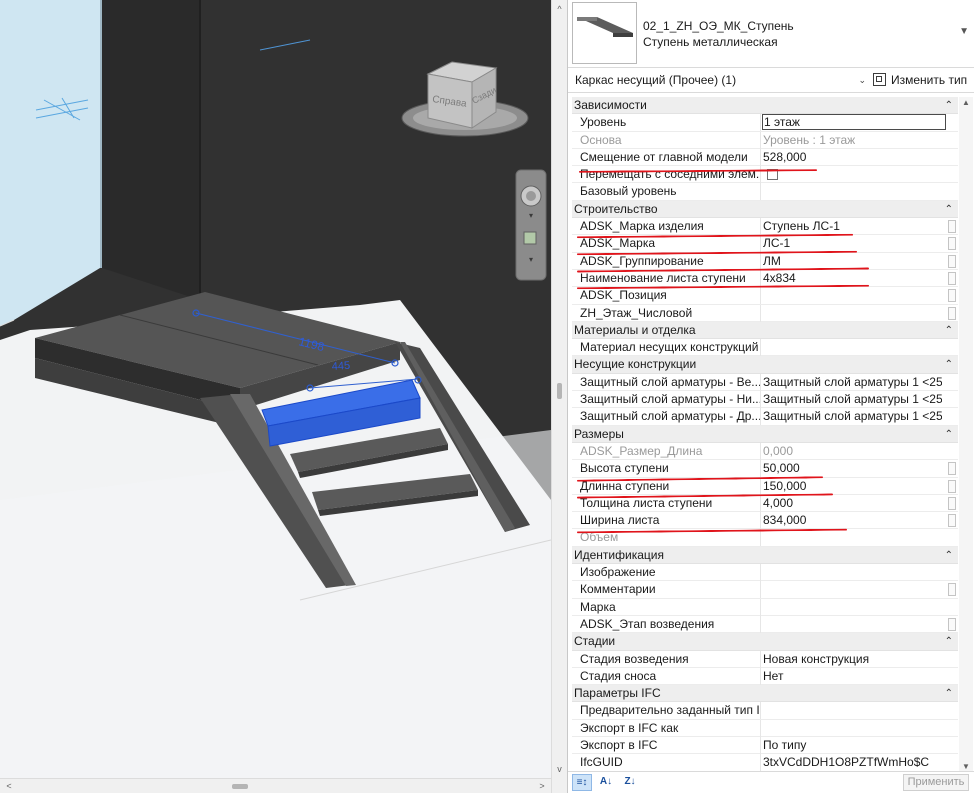 The width and height of the screenshot is (974, 793). What do you see at coordinates (862, 80) in the screenshot?
I see `chevron-down-icon: ⌄` at bounding box center [862, 80].